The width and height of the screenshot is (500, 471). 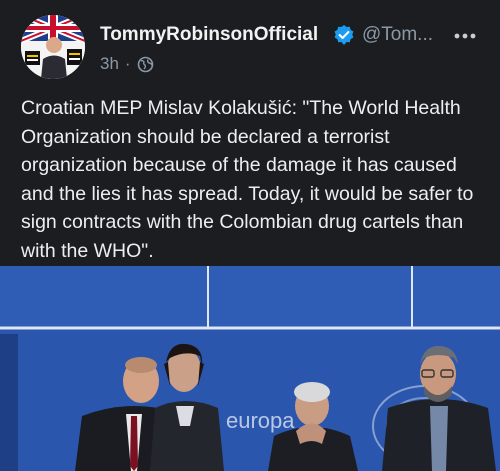 I want to click on more-options-icon, so click(x=465, y=36).